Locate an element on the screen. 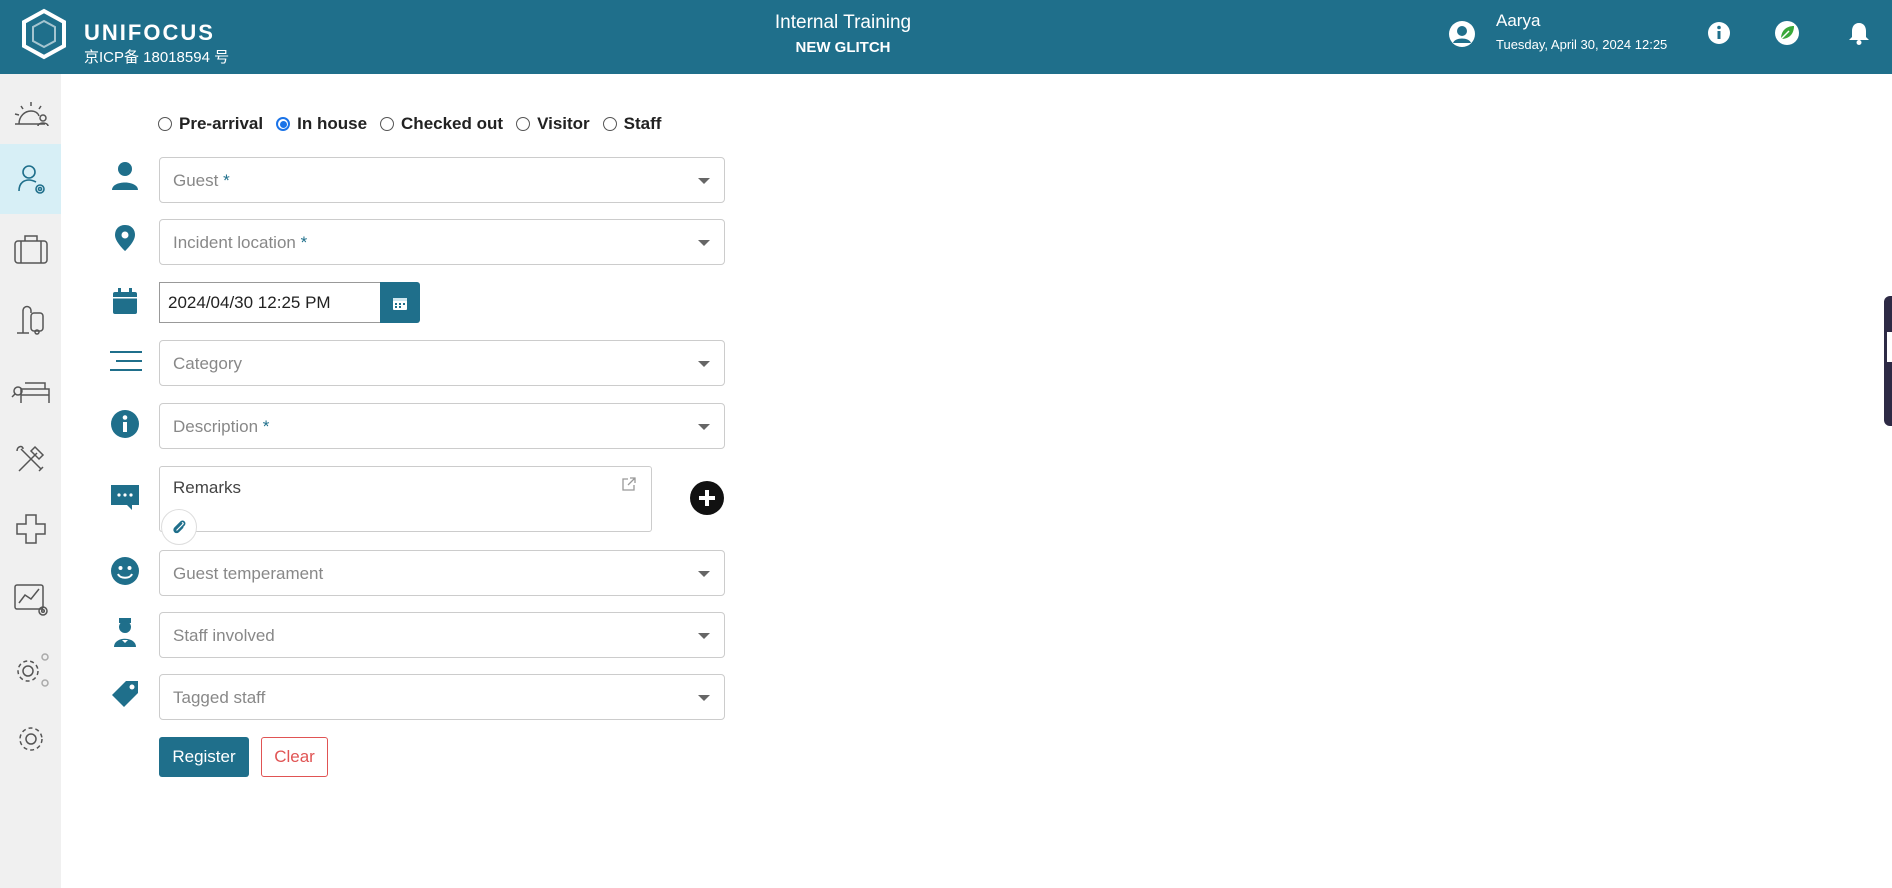  bed-search-icon is located at coordinates (30, 392).